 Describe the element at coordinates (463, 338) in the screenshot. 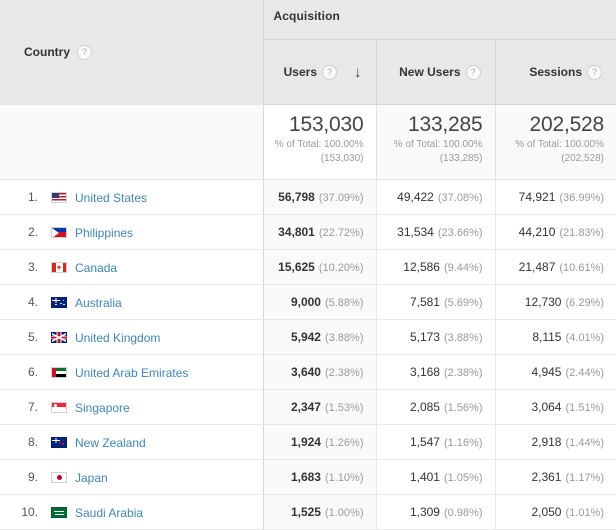

I see `row-new-users-pct: (3.88%)` at that location.